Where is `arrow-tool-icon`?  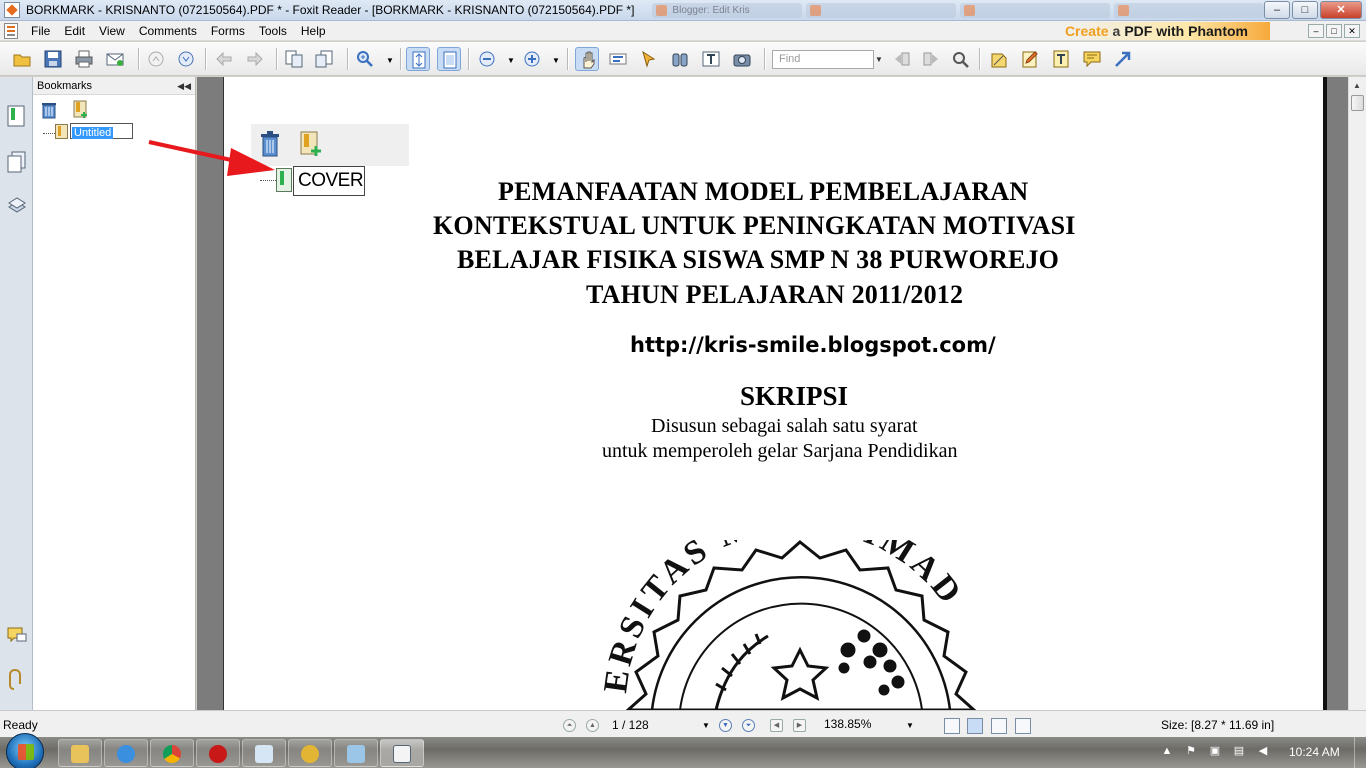 arrow-tool-icon is located at coordinates (1123, 59).